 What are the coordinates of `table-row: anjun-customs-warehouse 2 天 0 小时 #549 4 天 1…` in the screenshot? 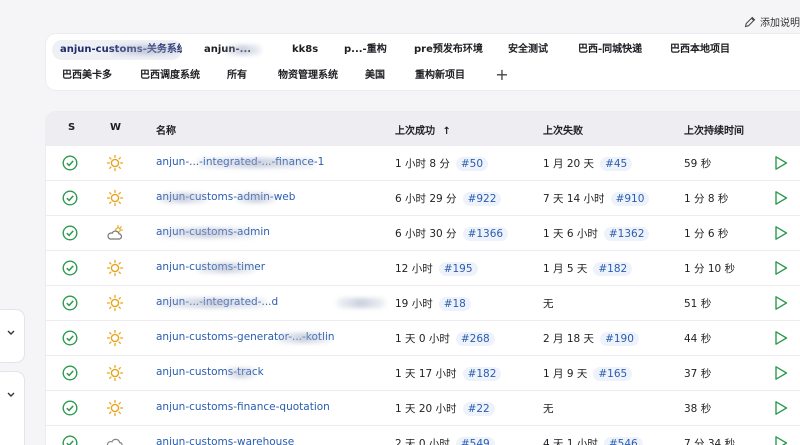 It's located at (423, 435).